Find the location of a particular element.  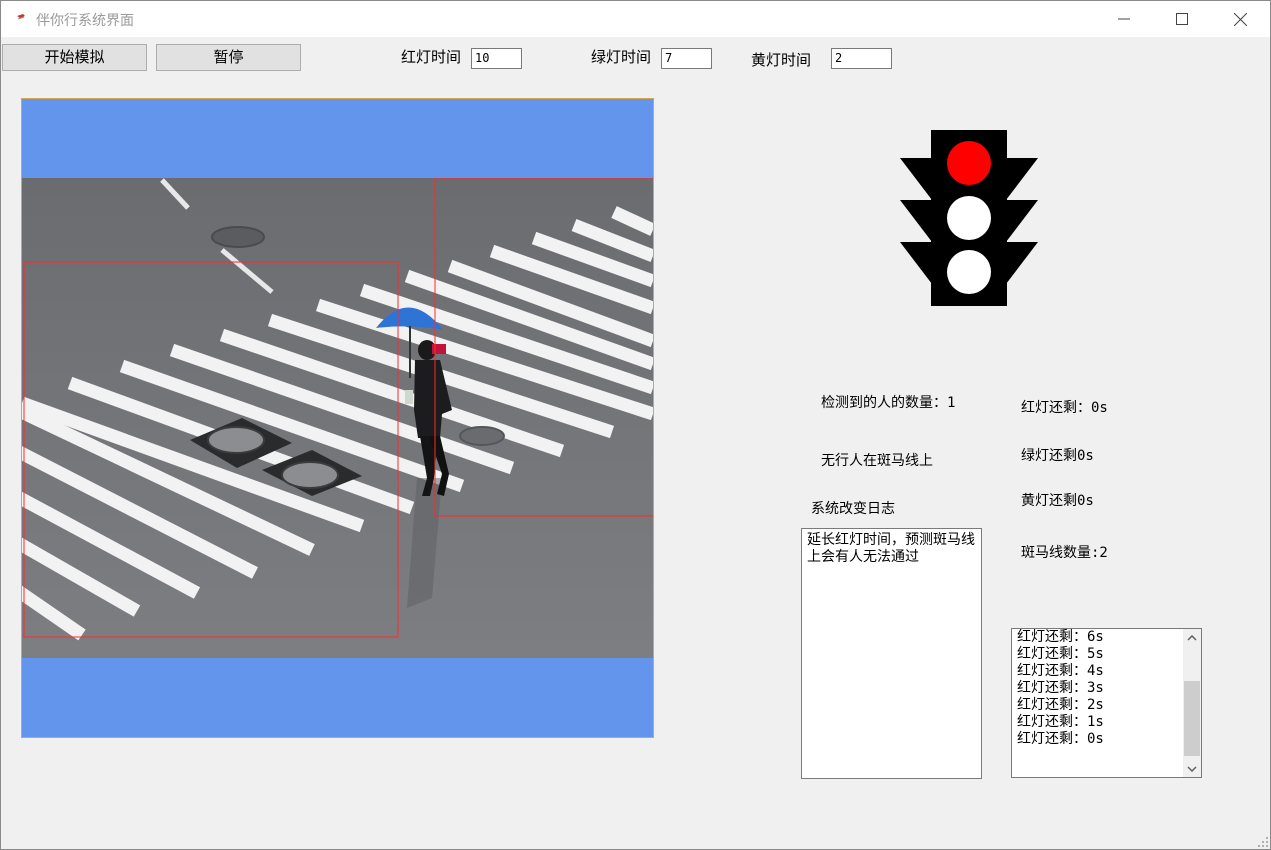

maximize-button is located at coordinates (1182, 19).